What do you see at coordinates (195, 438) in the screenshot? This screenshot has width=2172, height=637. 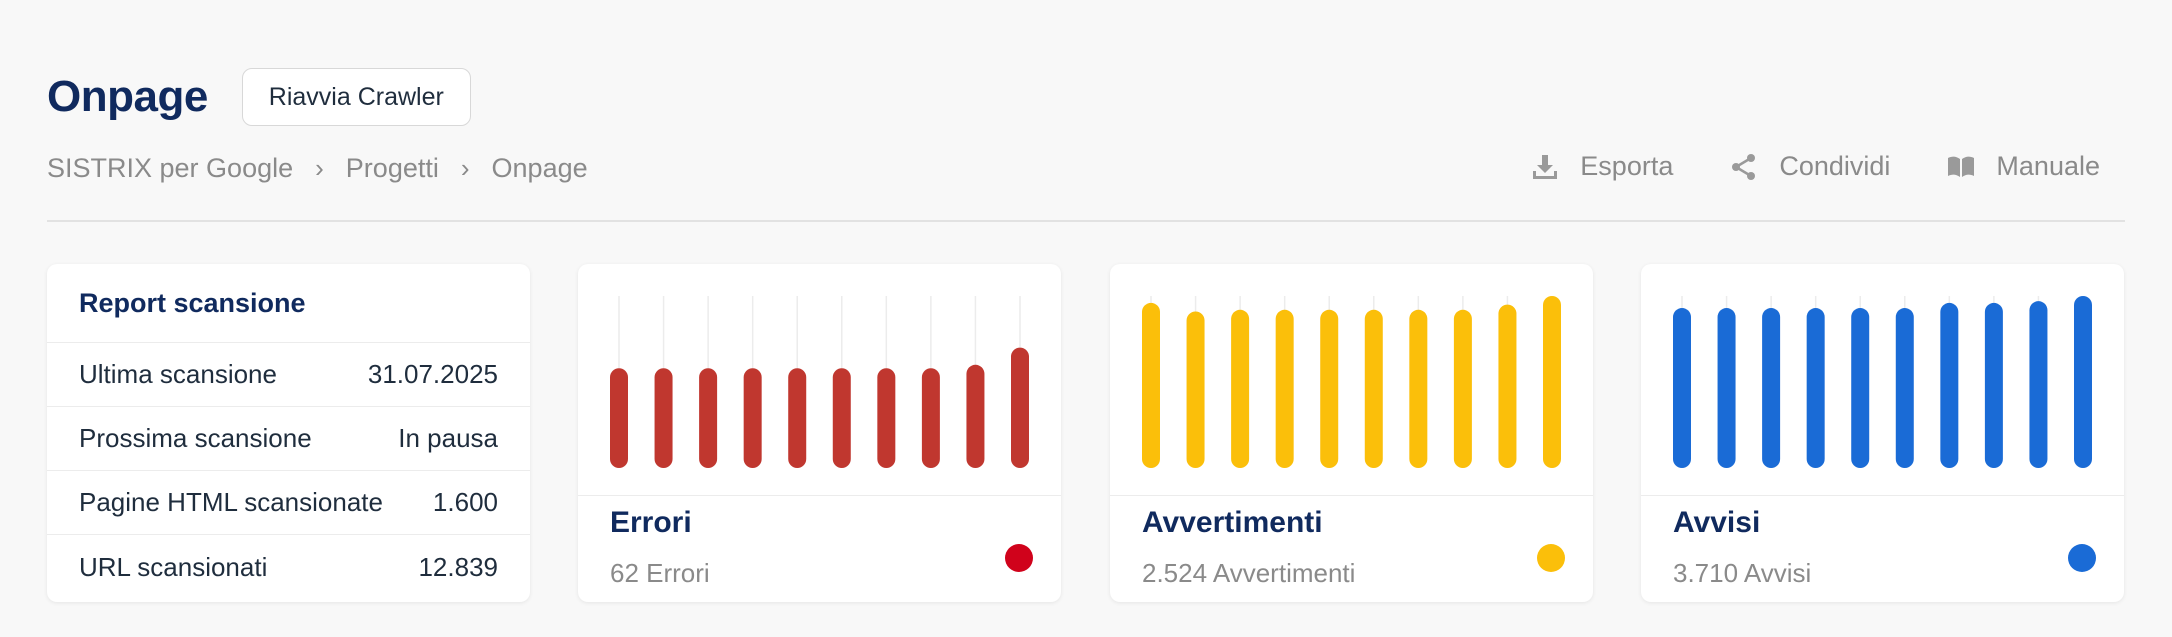 I see `report-row-label: Prossima scansione` at bounding box center [195, 438].